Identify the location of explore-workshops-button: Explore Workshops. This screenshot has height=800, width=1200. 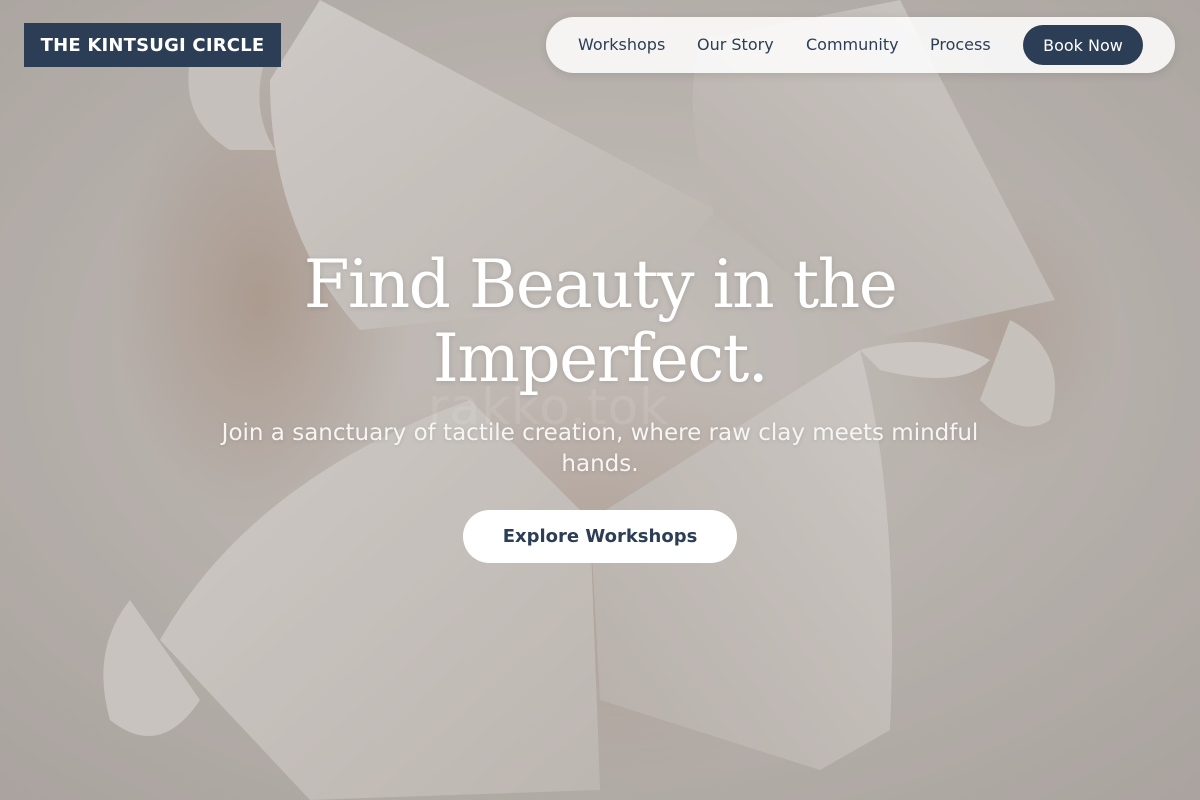
(600, 536).